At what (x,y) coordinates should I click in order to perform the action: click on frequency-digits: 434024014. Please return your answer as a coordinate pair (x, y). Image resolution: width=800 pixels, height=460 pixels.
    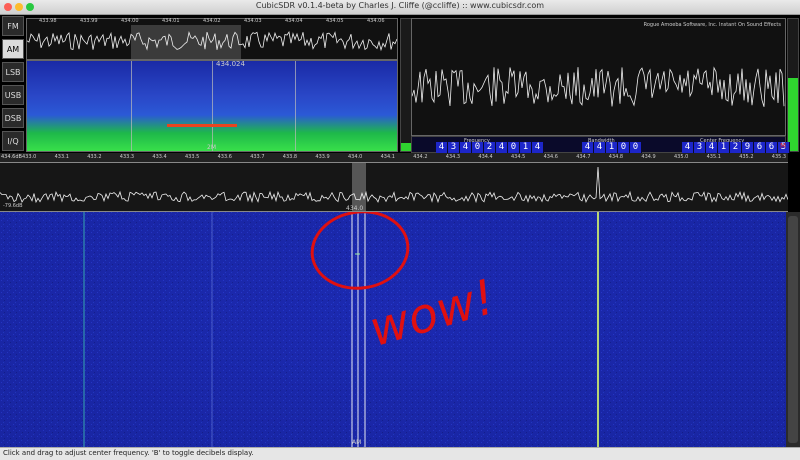
    Looking at the image, I should click on (490, 147).